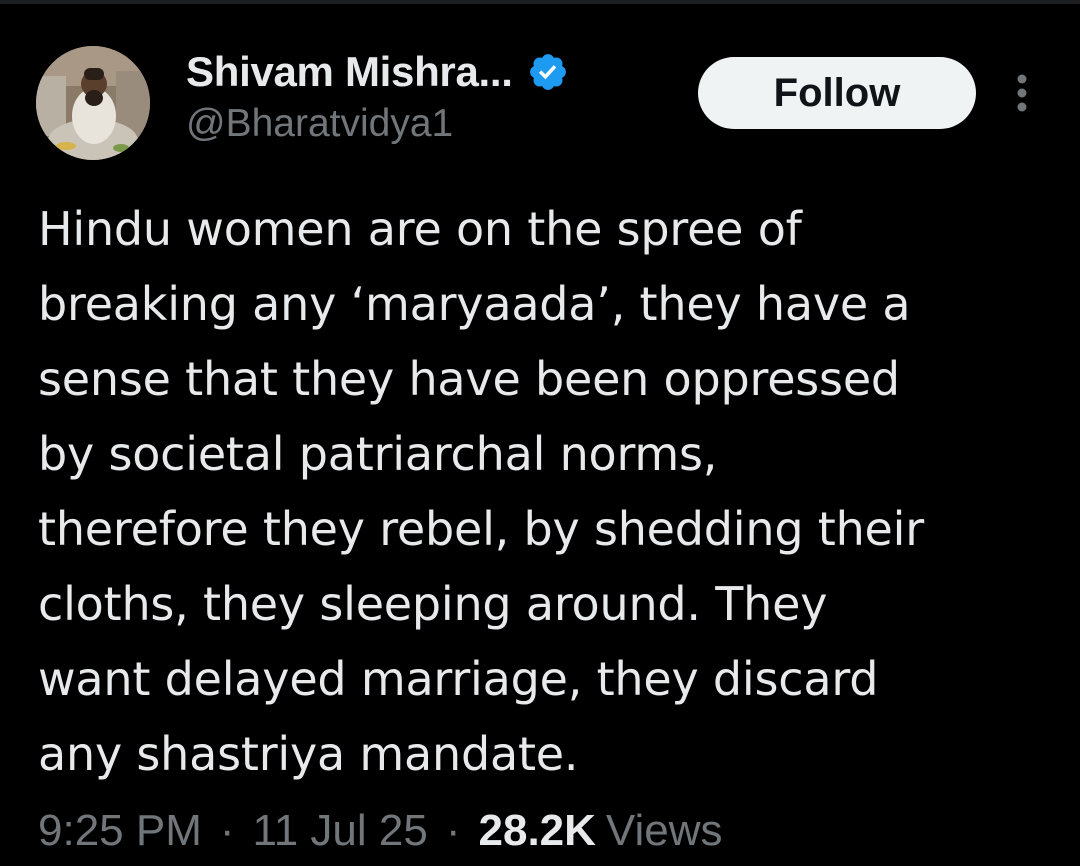 The height and width of the screenshot is (866, 1080). I want to click on author-handle: @Bharatvidya1, so click(319, 124).